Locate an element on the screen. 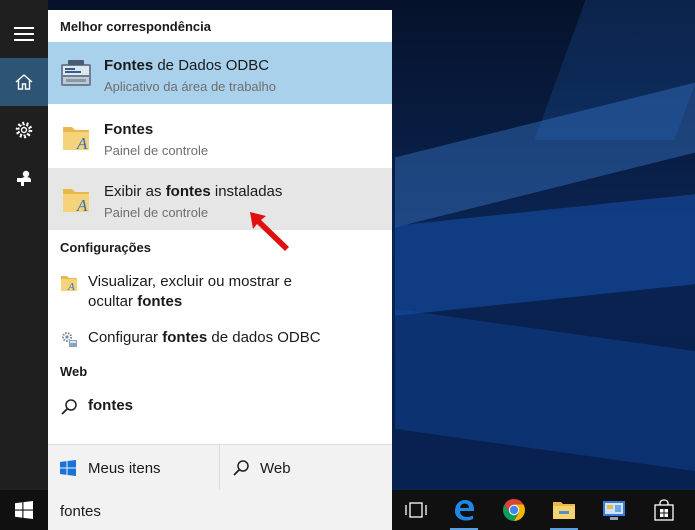  store-button is located at coordinates (664, 510).